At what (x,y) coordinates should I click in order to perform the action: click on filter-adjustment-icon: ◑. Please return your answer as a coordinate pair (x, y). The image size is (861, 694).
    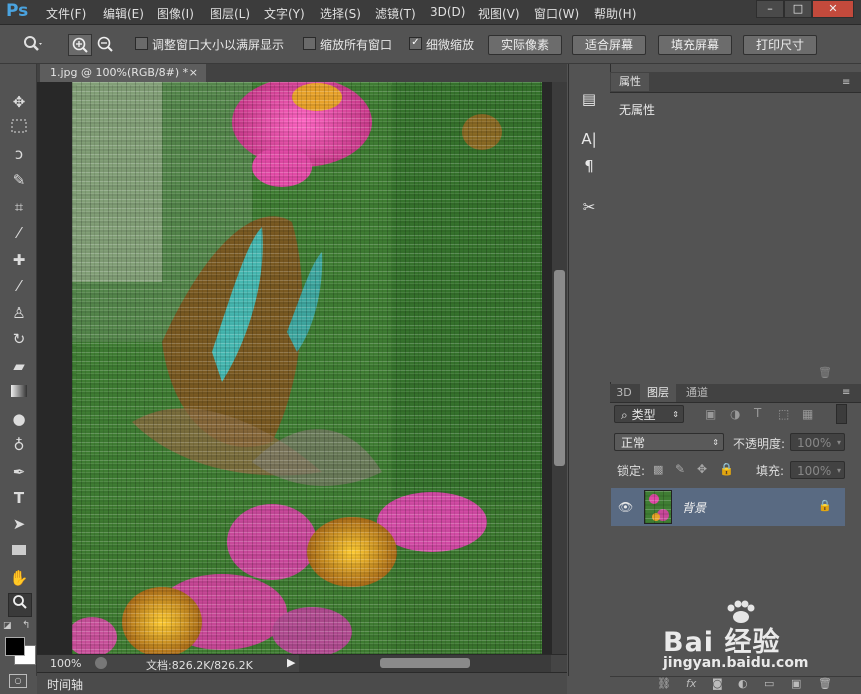
    Looking at the image, I should click on (735, 414).